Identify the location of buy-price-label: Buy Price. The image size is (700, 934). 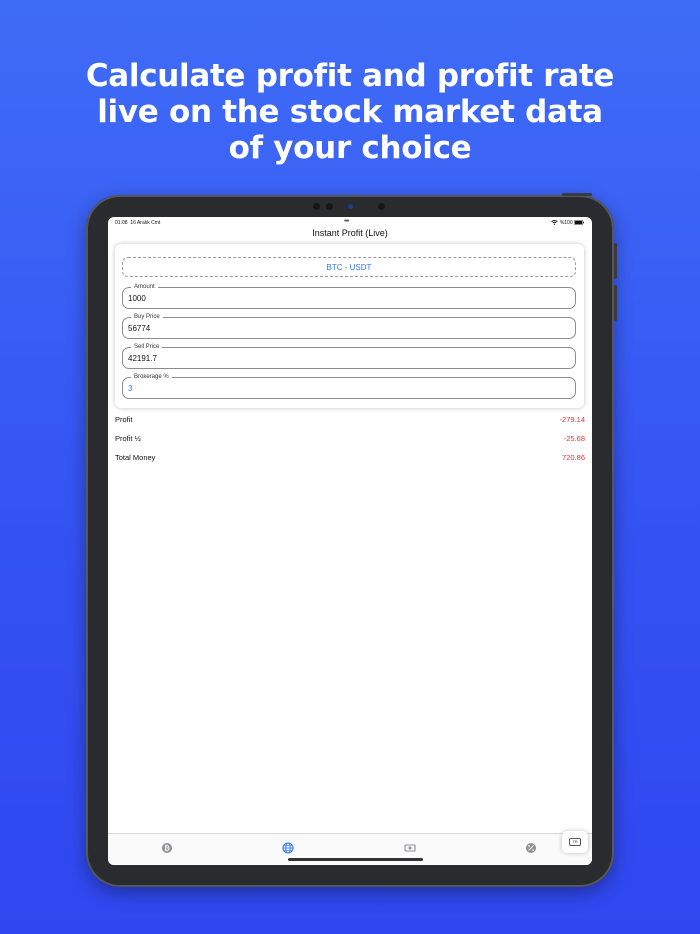
(147, 317).